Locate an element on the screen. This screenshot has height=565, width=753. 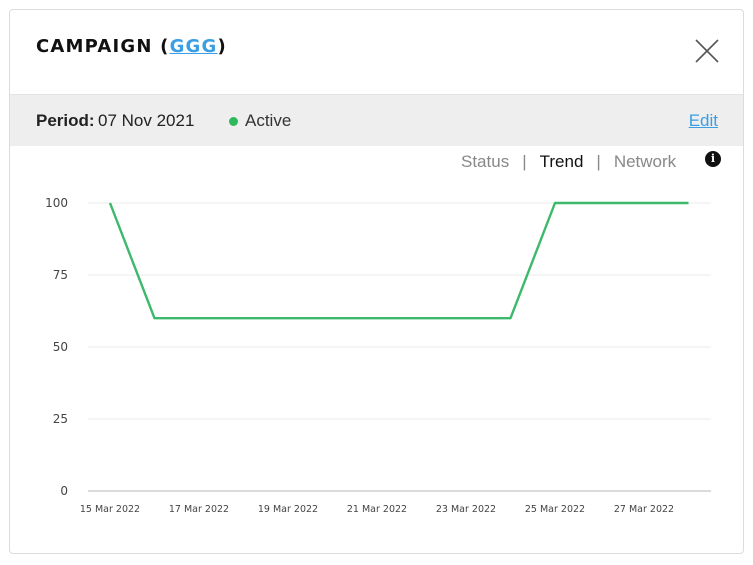
y-tick-label: 50 is located at coordinates (60, 347).